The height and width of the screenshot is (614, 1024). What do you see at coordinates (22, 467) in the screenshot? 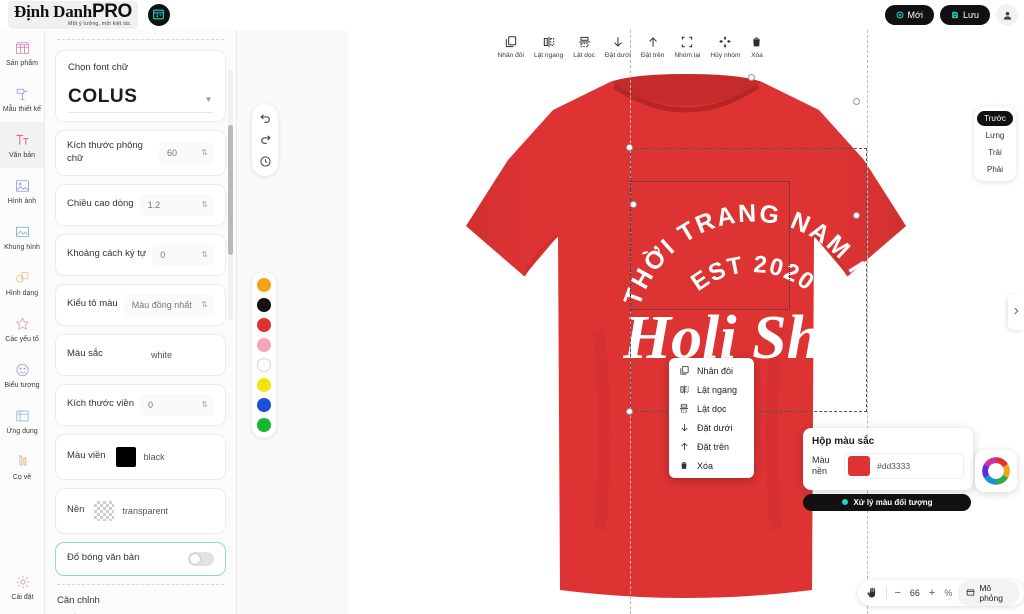
I see `sidebar-item-co-ve: Cọ vẽ` at bounding box center [22, 467].